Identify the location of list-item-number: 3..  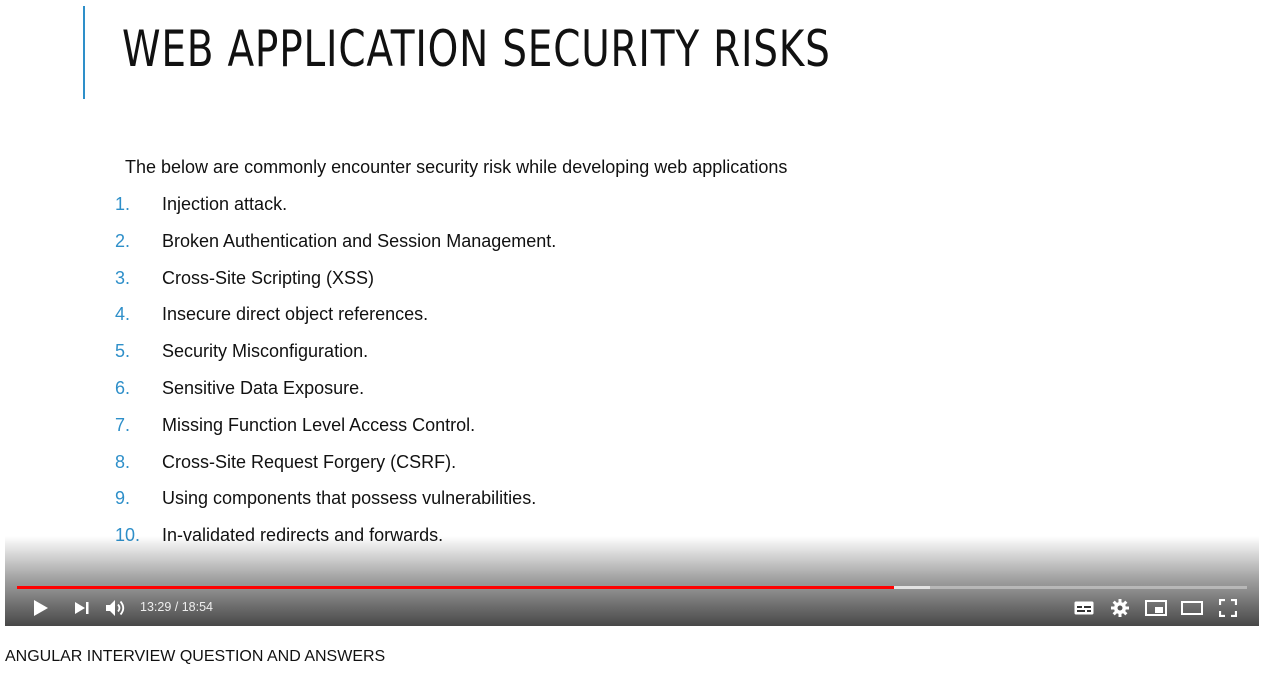
(123, 277).